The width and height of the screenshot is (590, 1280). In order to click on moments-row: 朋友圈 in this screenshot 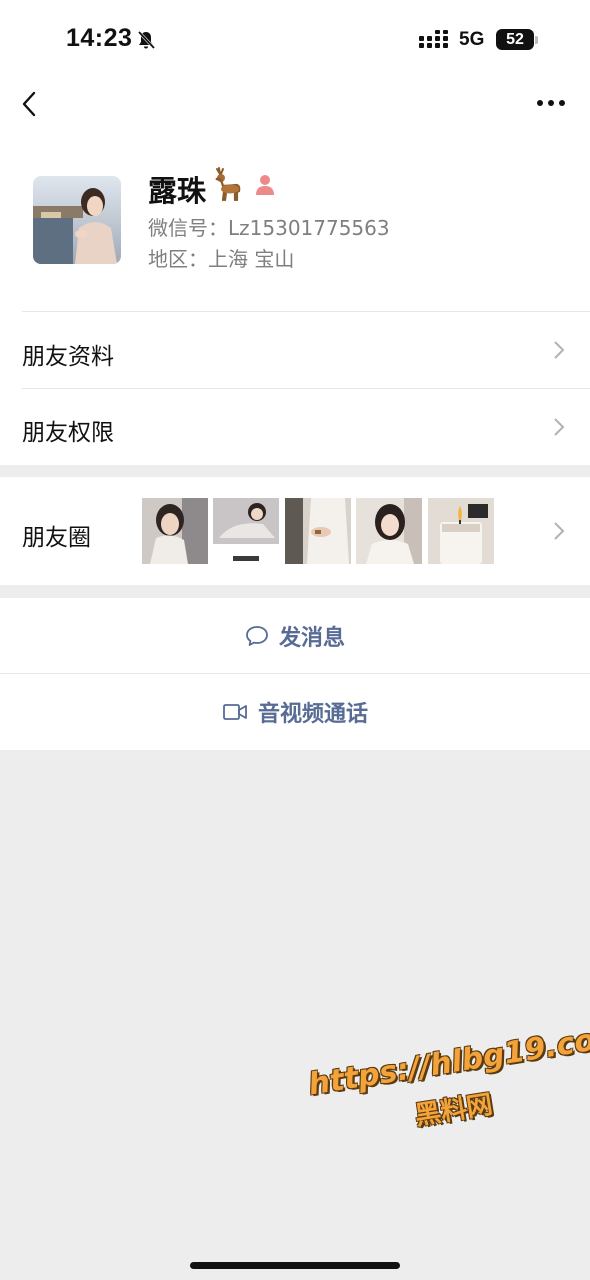, I will do `click(56, 535)`.